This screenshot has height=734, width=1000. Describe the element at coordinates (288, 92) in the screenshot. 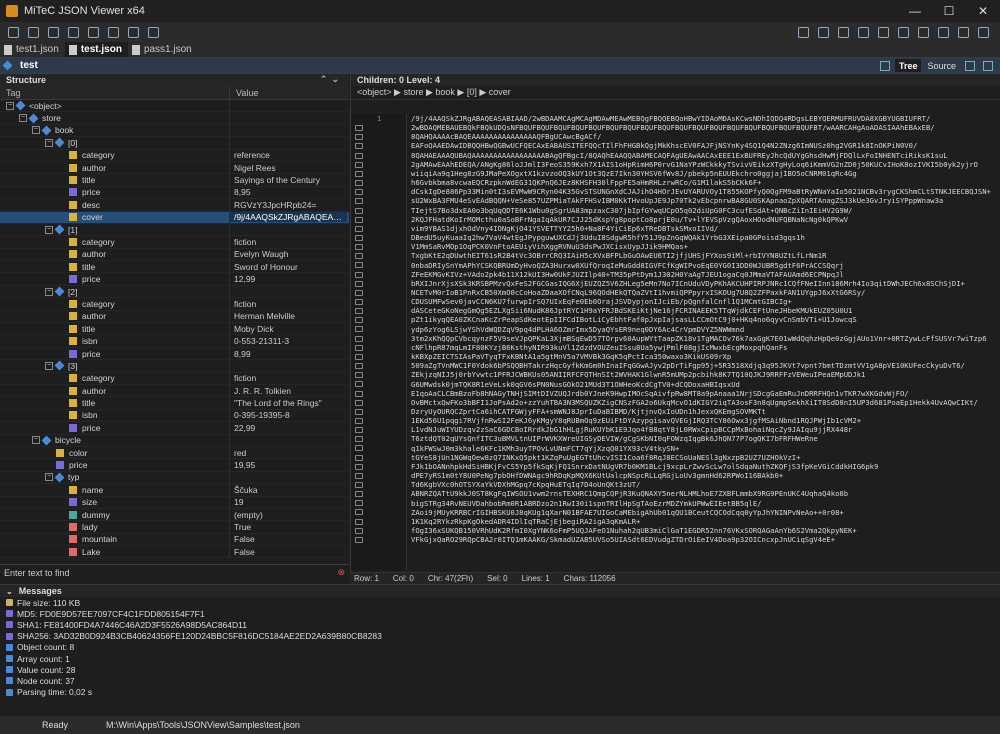

I see `value-column-header: Value` at that location.